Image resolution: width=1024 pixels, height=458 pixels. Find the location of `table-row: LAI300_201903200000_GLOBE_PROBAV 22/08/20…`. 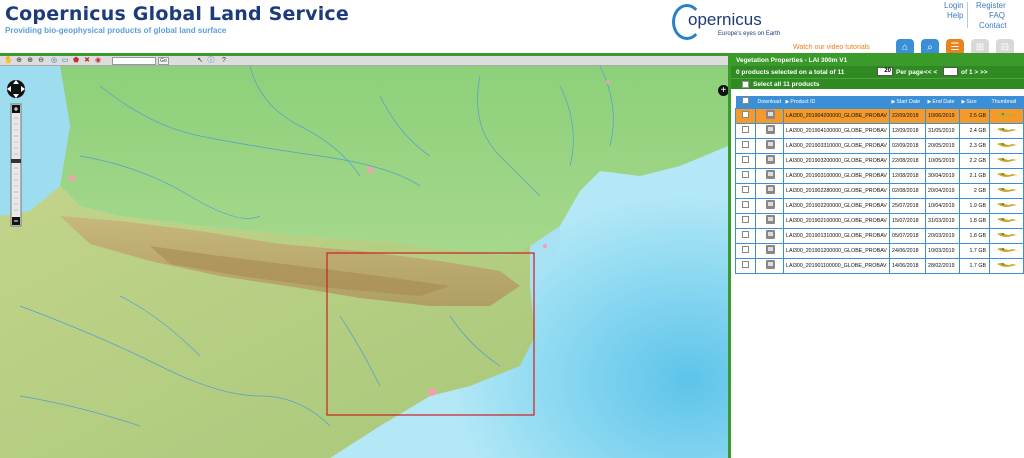

table-row: LAI300_201903200000_GLOBE_PROBAV 22/08/20… is located at coordinates (879, 160).